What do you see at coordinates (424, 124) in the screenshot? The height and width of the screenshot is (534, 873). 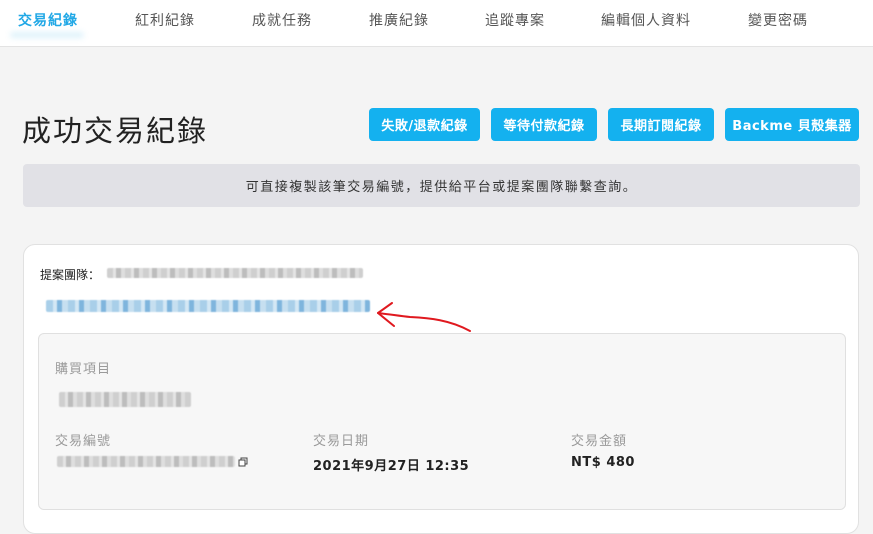 I see `failed-refund-records-button: 失敗/退款紀錄` at bounding box center [424, 124].